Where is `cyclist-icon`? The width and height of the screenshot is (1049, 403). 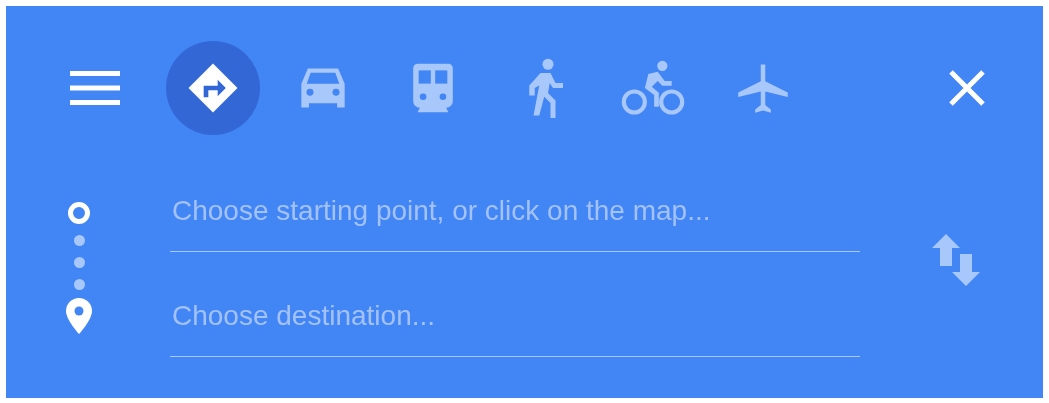
cyclist-icon is located at coordinates (653, 88).